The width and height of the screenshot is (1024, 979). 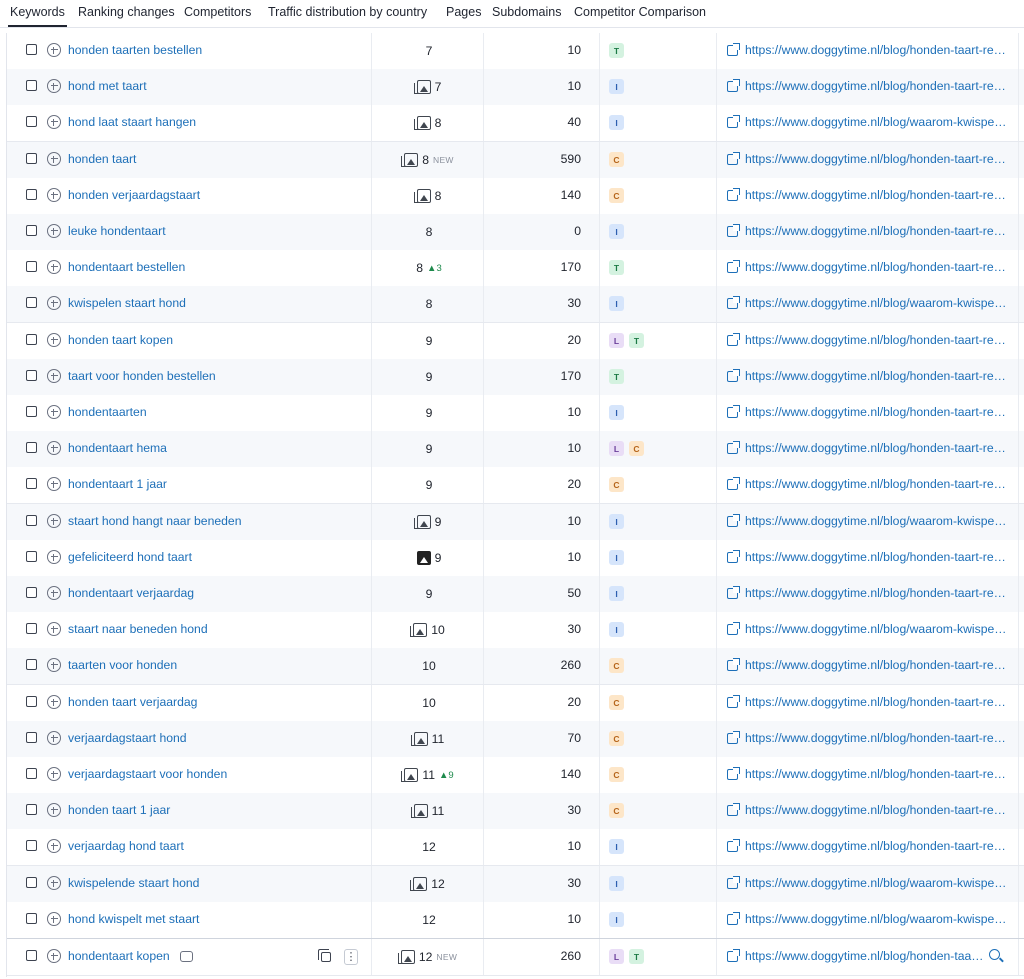 I want to click on more-options-icon: ⋮, so click(x=351, y=957).